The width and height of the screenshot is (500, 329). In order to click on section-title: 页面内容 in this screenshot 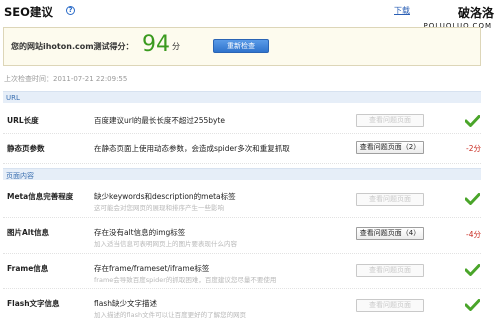, I will do `click(20, 176)`.